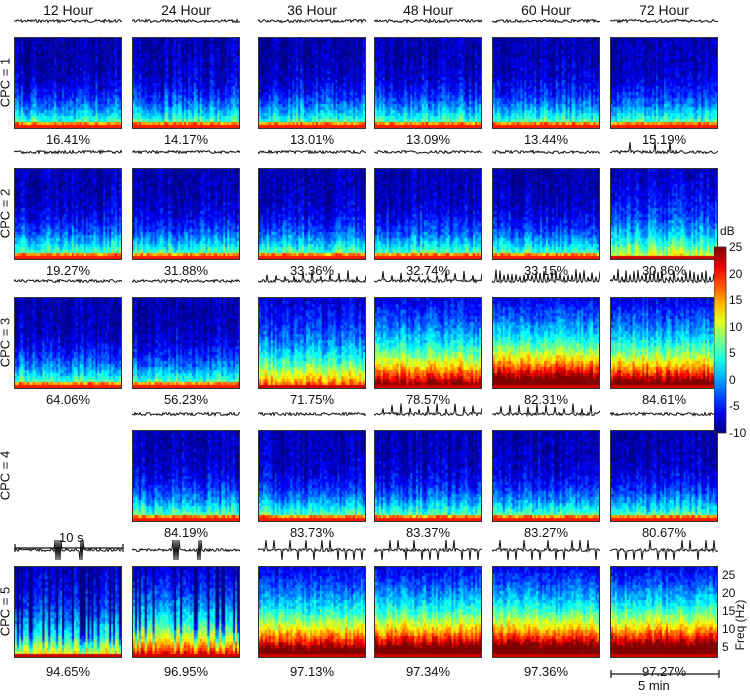  I want to click on percentage-row5-col3: 97.13%, so click(312, 671).